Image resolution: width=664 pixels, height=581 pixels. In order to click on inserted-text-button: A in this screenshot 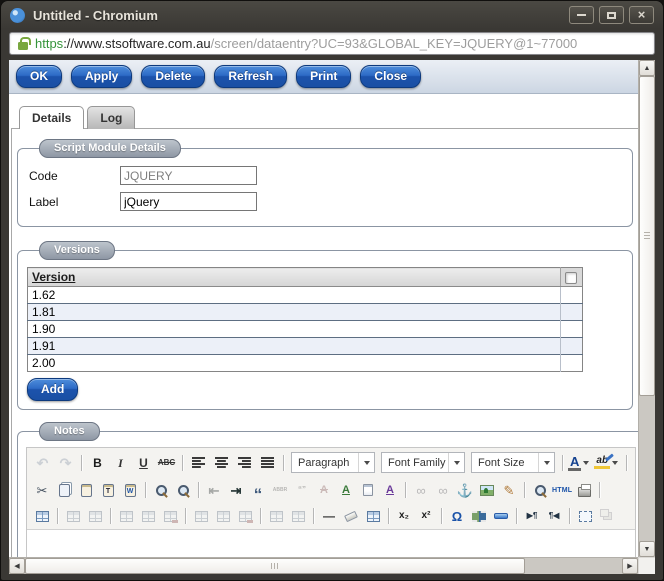, I will do `click(346, 490)`.